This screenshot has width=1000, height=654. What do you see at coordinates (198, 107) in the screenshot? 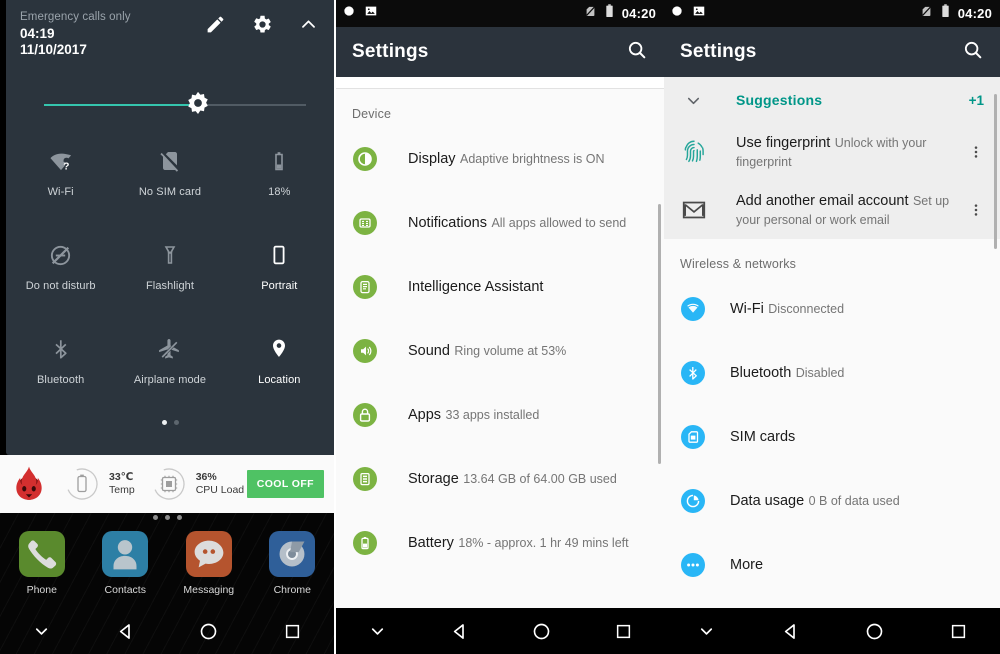
I see `brightness-slider-thumb` at bounding box center [198, 107].